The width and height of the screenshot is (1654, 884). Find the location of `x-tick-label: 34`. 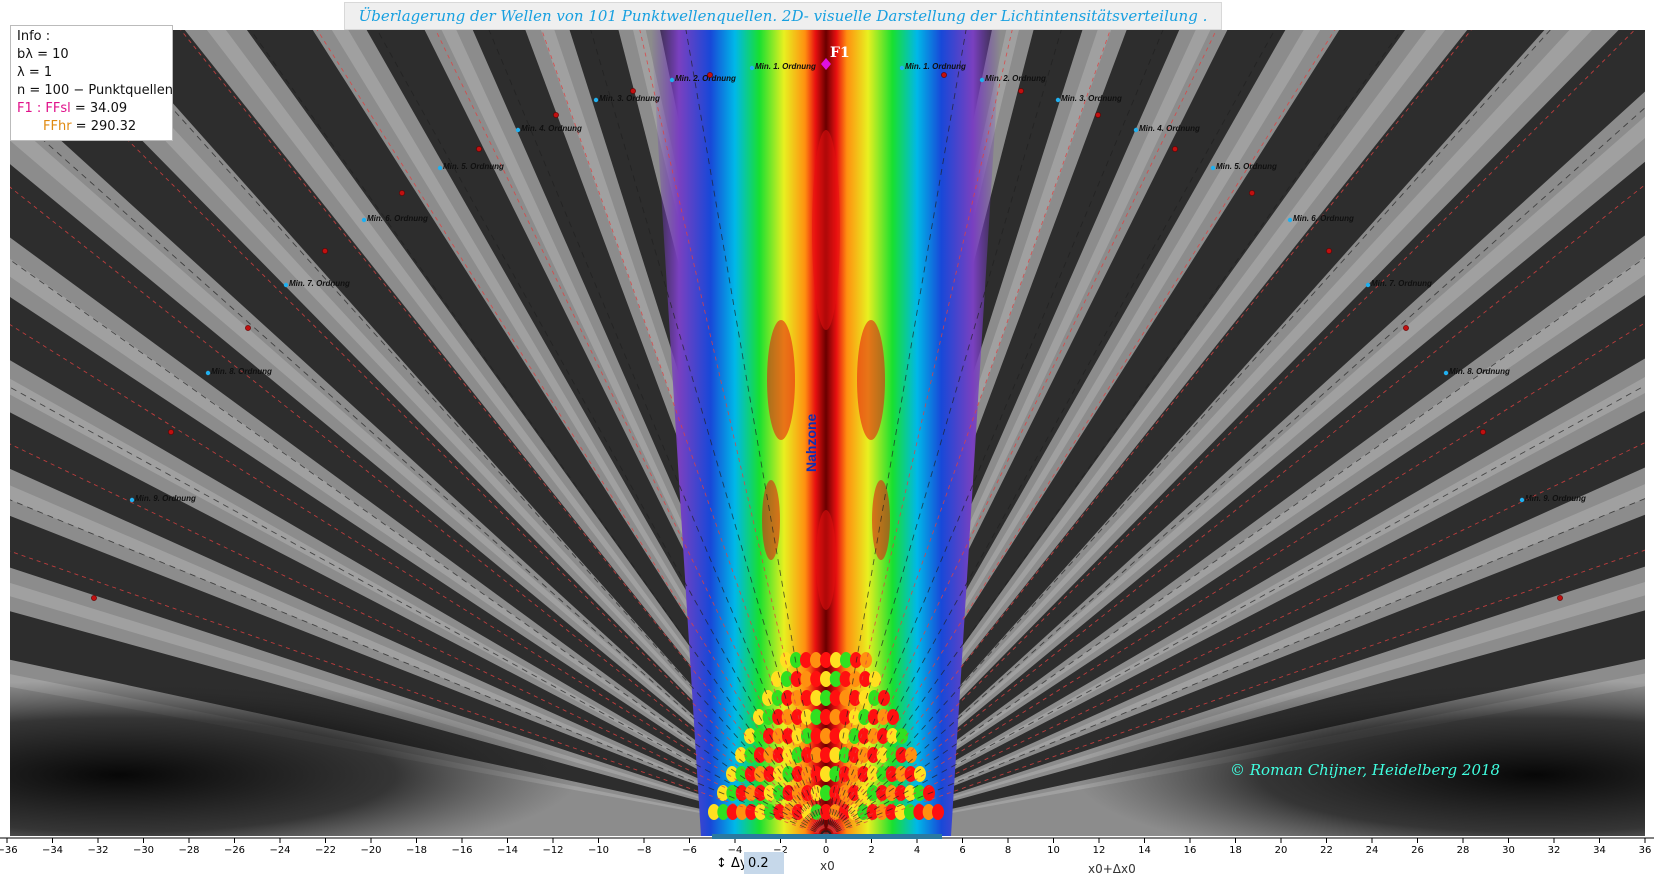

x-tick-label: 34 is located at coordinates (1599, 850).